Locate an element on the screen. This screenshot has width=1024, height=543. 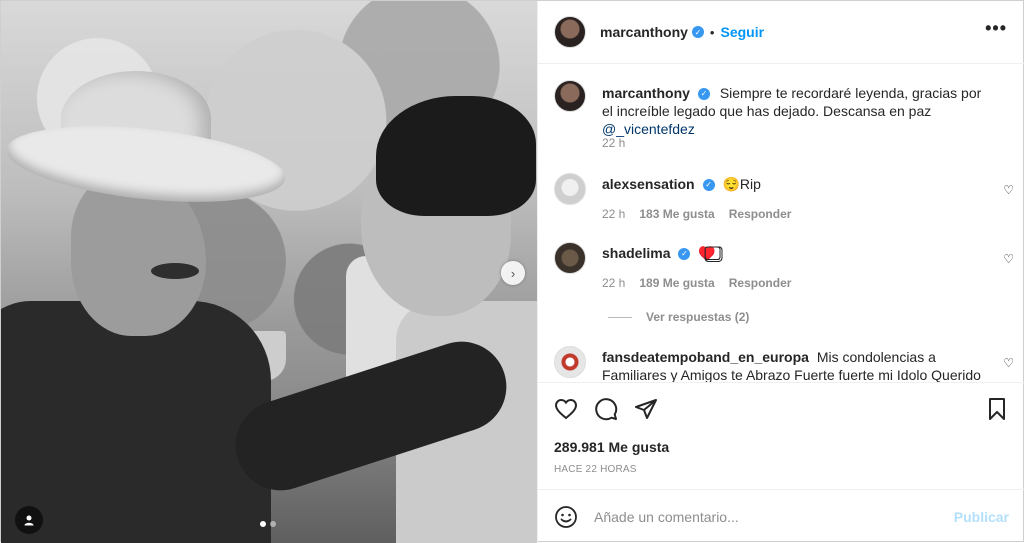
action-bar is located at coordinates (606, 409).